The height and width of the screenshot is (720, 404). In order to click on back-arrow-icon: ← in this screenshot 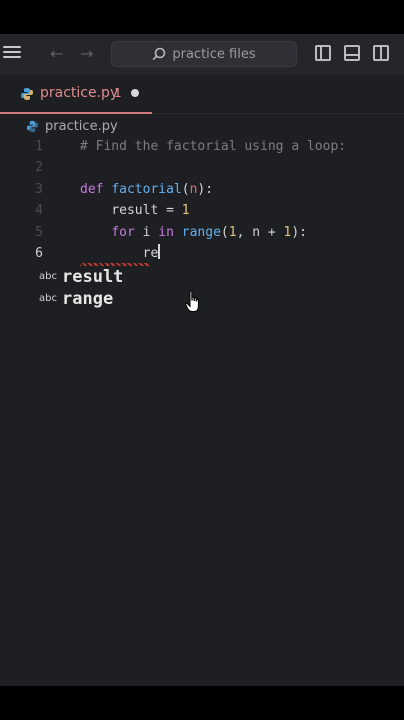, I will do `click(56, 53)`.